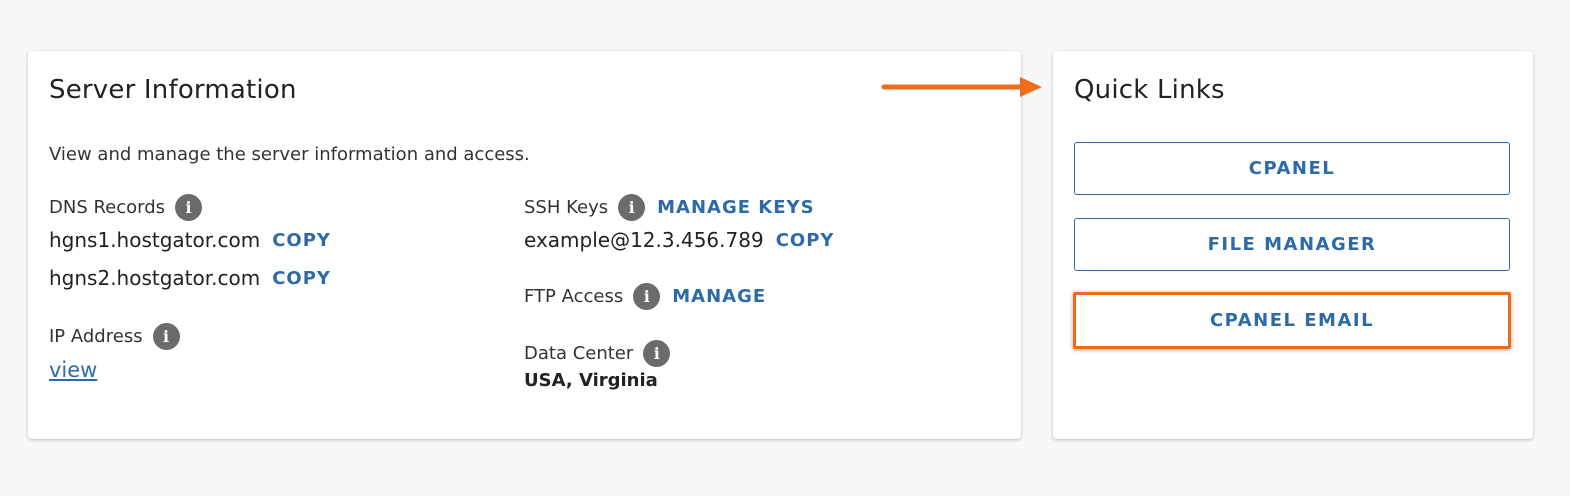 Image resolution: width=1570 pixels, height=496 pixels. What do you see at coordinates (155, 278) in the screenshot?
I see `dns-record-value: hgns2.hostgator.com` at bounding box center [155, 278].